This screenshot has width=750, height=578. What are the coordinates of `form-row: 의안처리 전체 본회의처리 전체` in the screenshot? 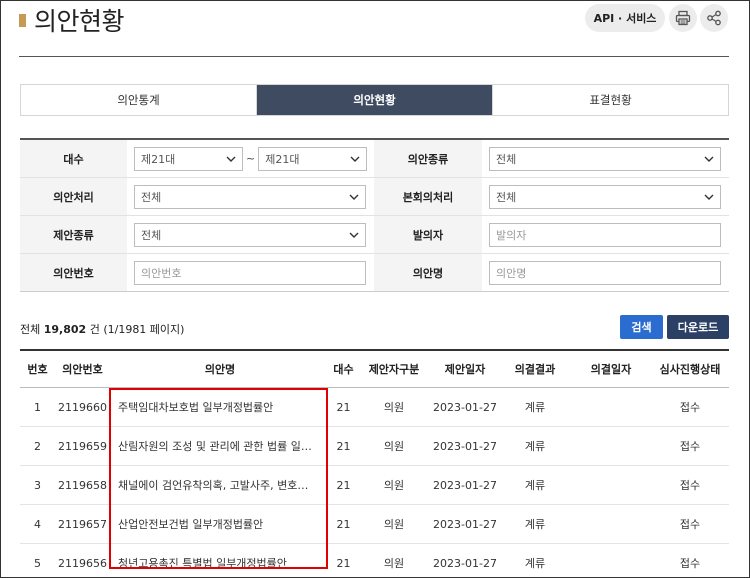 It's located at (374, 197).